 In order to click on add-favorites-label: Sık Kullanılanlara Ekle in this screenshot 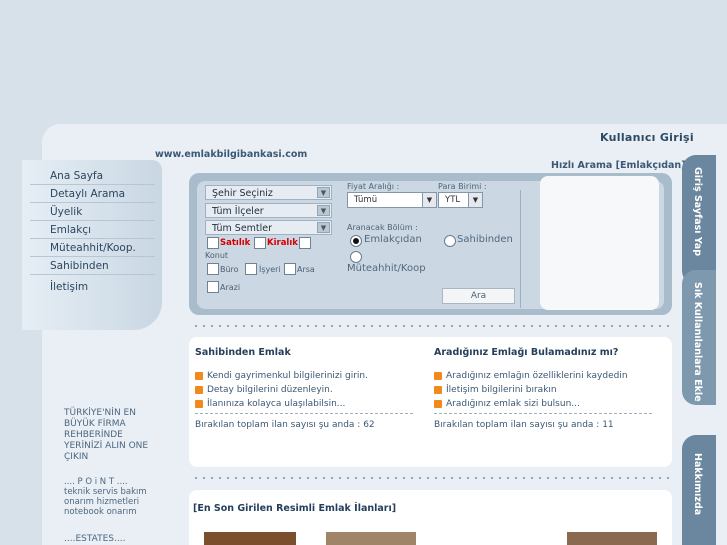, I will do `click(697, 342)`.